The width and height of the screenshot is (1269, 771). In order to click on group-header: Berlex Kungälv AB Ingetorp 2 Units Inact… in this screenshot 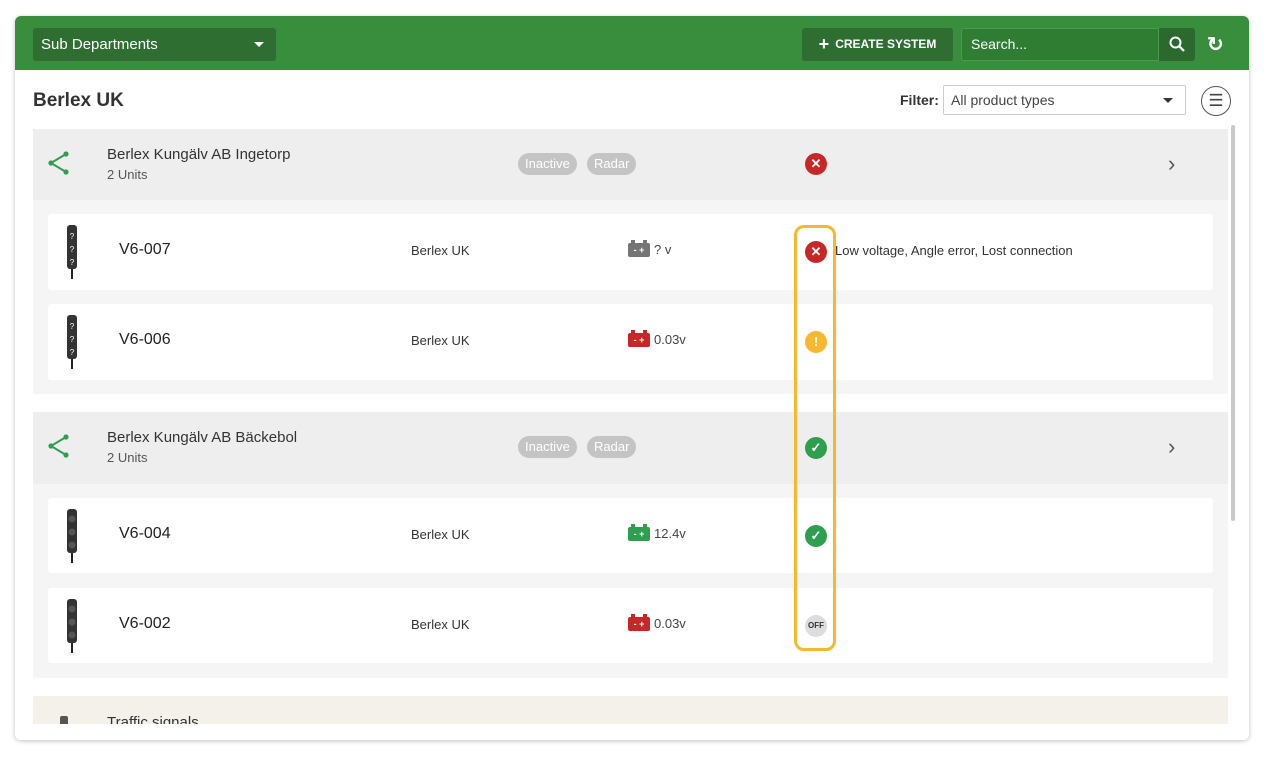, I will do `click(630, 164)`.